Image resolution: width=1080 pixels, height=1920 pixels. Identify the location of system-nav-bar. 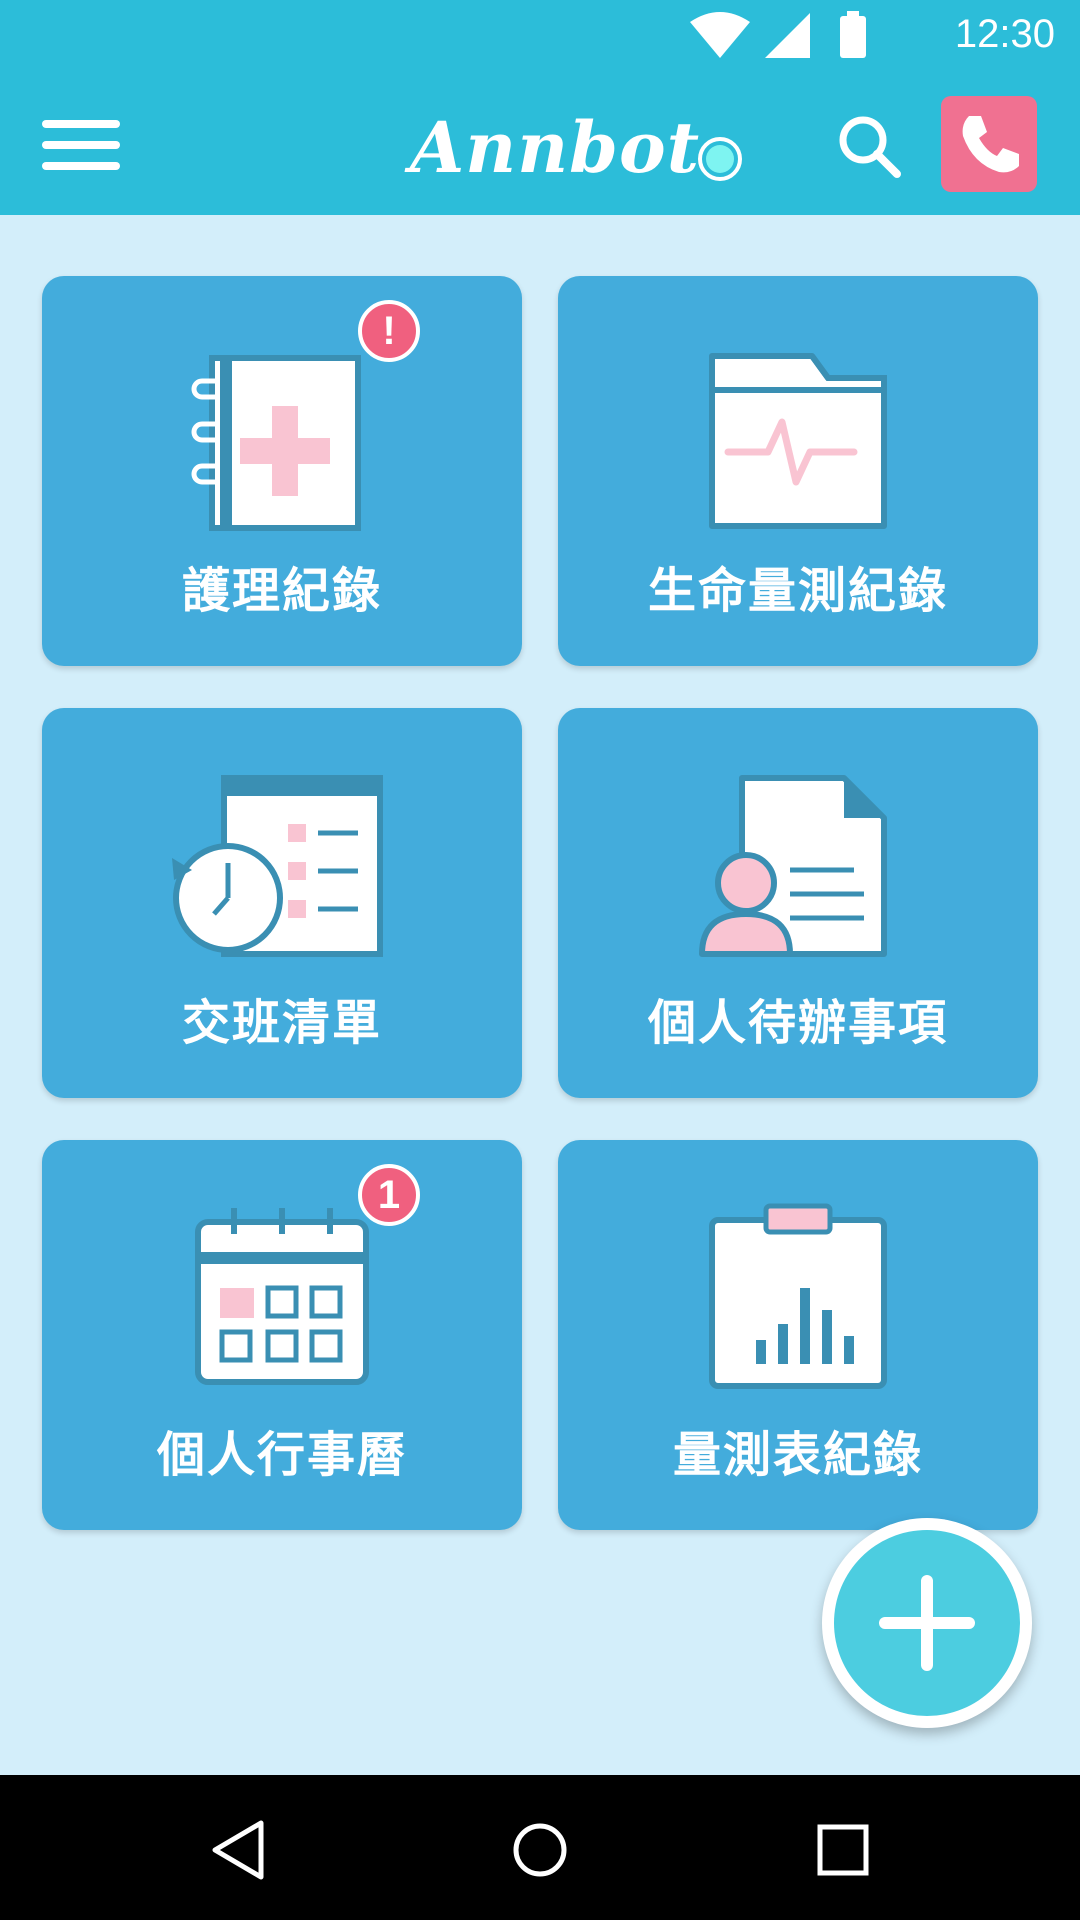
(540, 1847).